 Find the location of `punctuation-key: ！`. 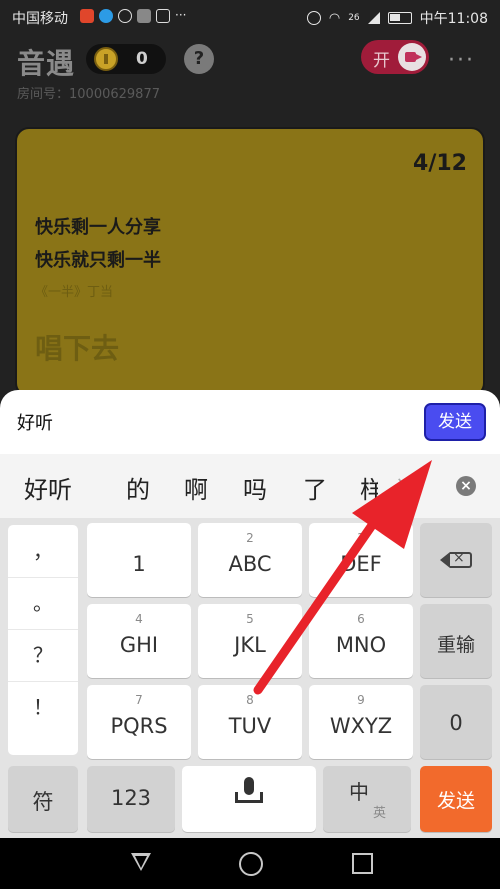

punctuation-key: ！ is located at coordinates (43, 707).